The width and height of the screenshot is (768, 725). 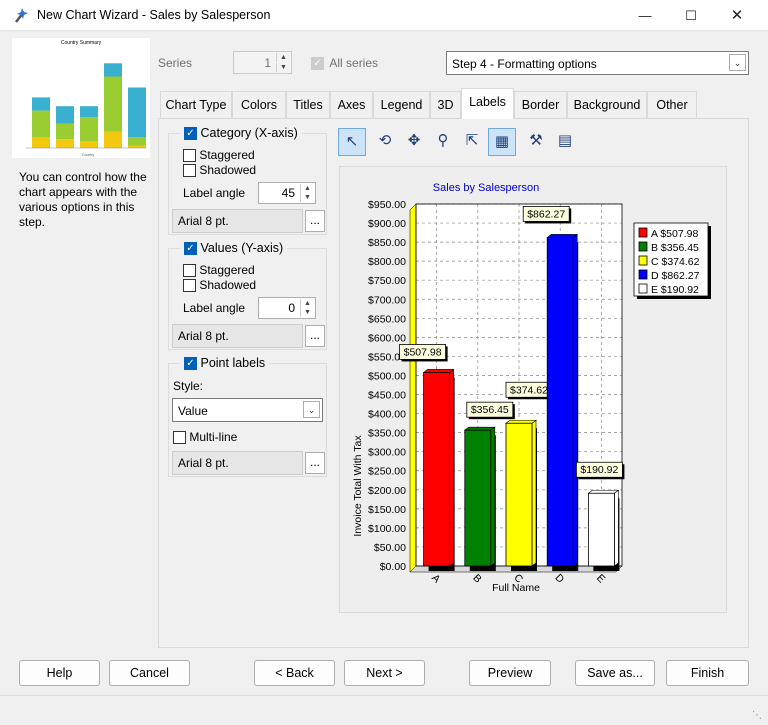 I want to click on values-checkbox: ✓ Values (Y-axis), so click(x=234, y=248).